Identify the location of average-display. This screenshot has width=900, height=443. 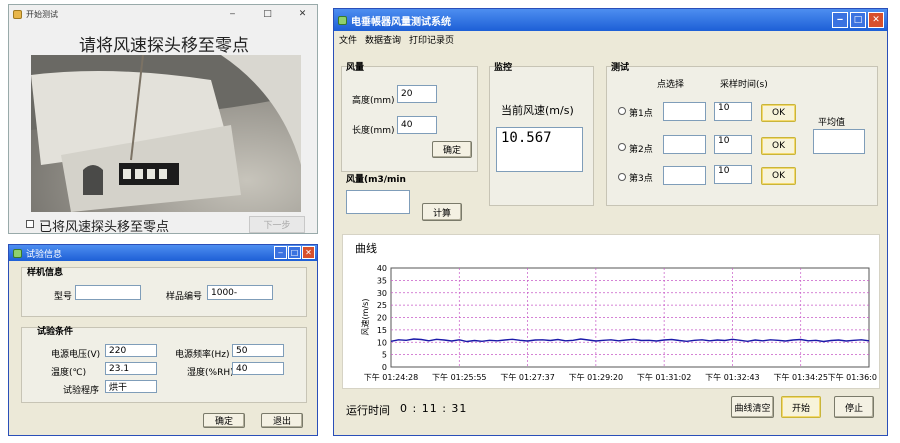
(839, 141).